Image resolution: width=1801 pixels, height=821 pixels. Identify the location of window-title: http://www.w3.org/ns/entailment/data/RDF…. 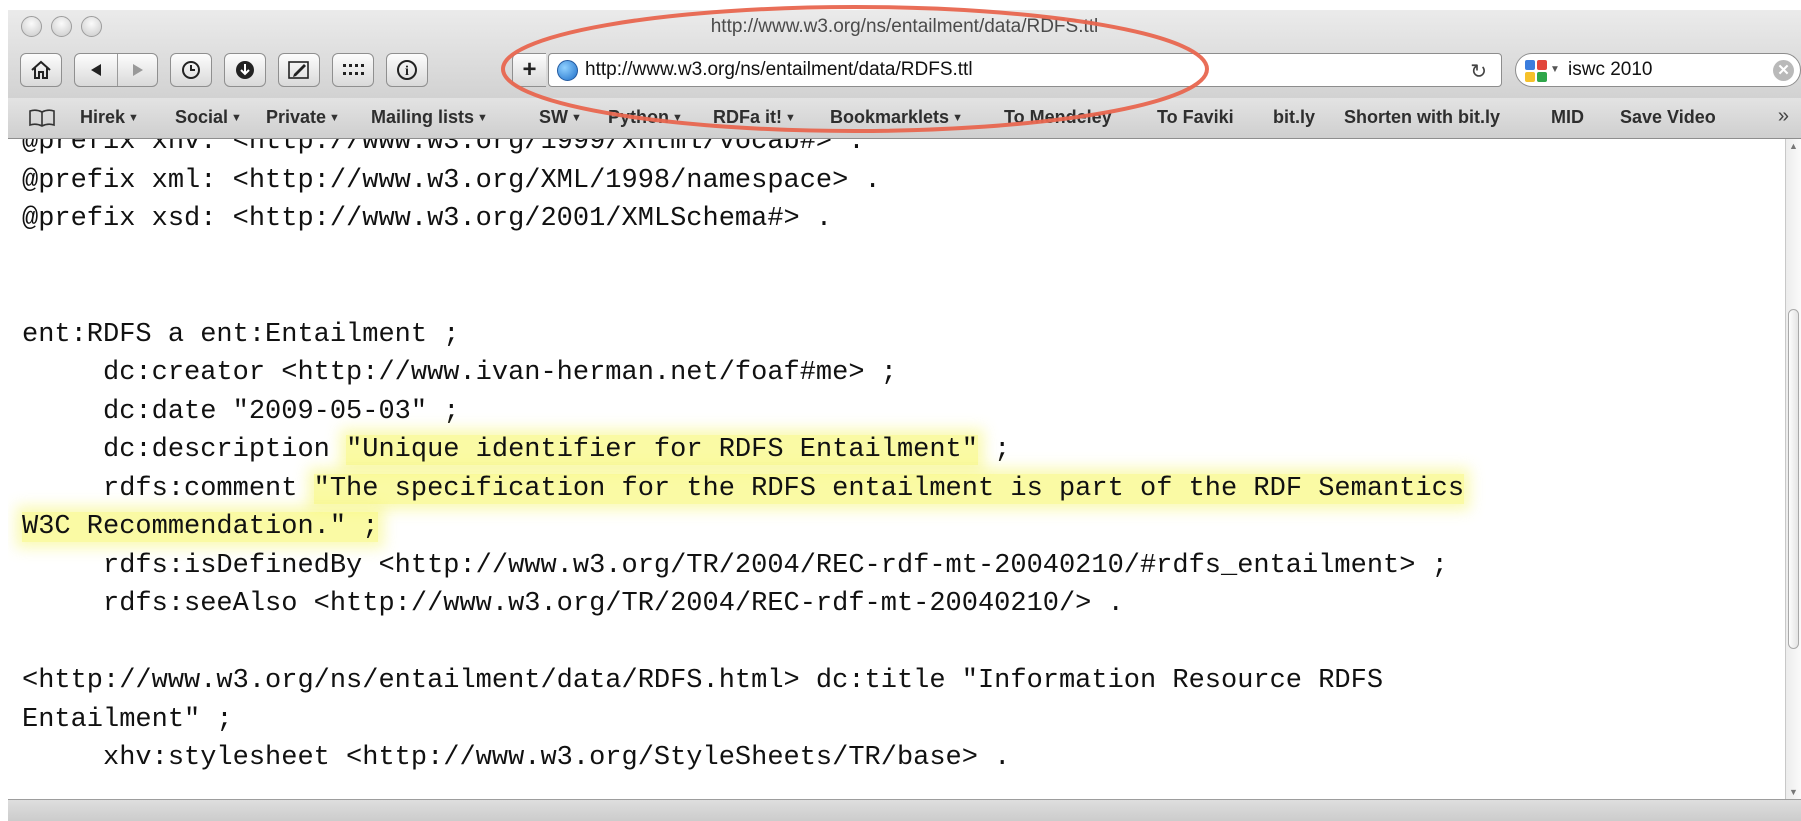
(904, 26).